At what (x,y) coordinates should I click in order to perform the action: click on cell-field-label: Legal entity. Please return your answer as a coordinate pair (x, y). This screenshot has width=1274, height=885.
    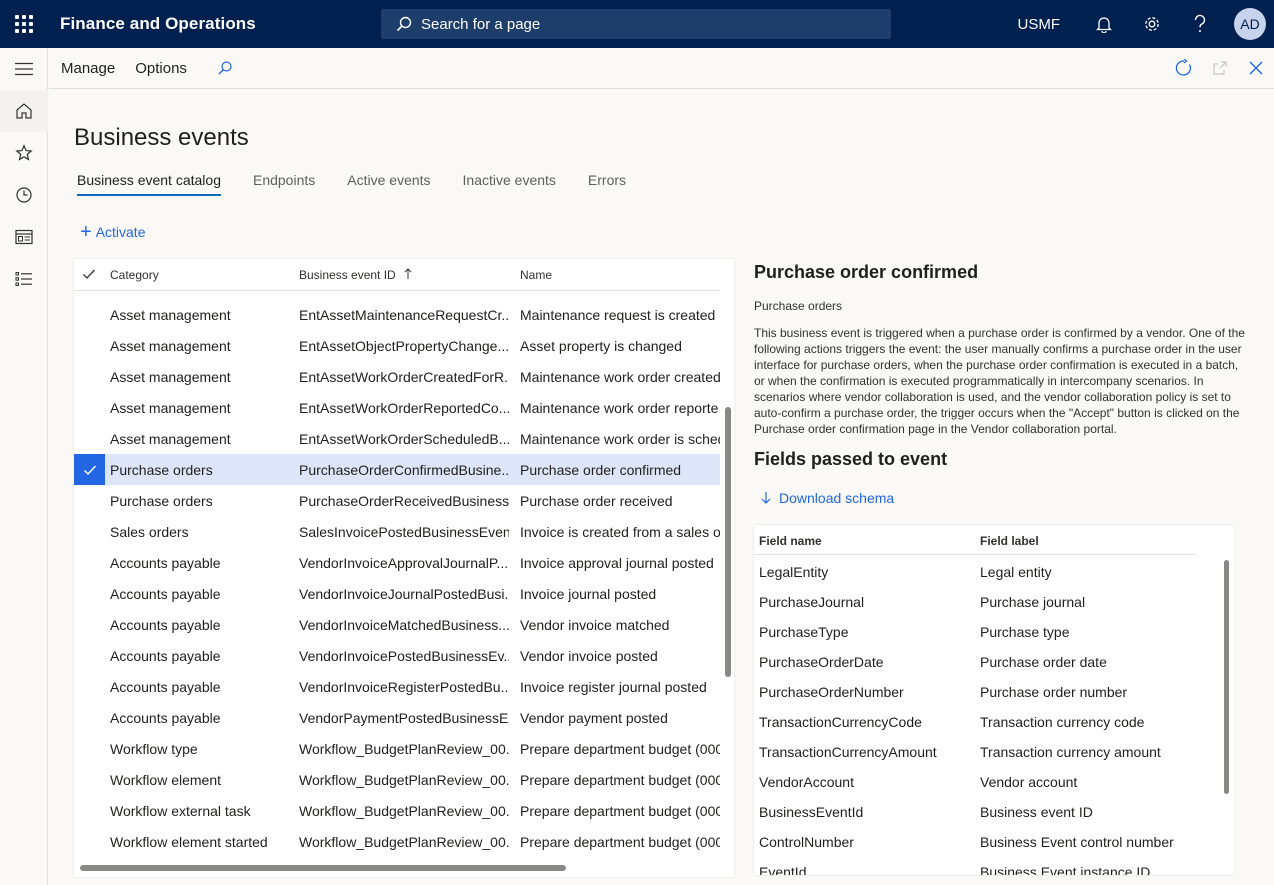
    Looking at the image, I should click on (1016, 572).